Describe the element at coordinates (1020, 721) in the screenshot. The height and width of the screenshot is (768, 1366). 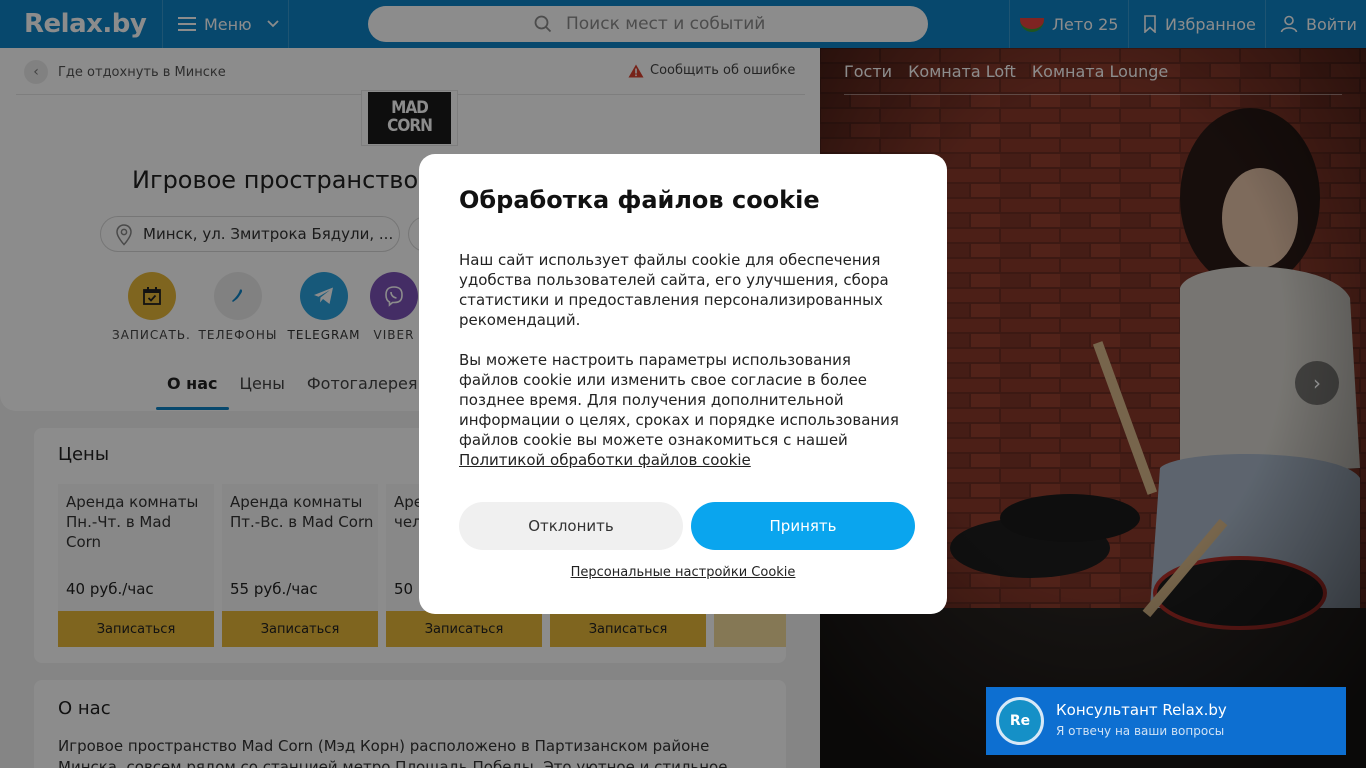
I see `chat-avatar: Re` at that location.